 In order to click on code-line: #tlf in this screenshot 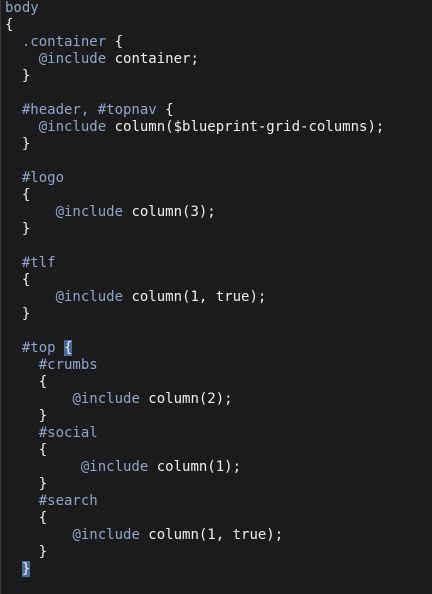, I will do `click(30, 263)`.